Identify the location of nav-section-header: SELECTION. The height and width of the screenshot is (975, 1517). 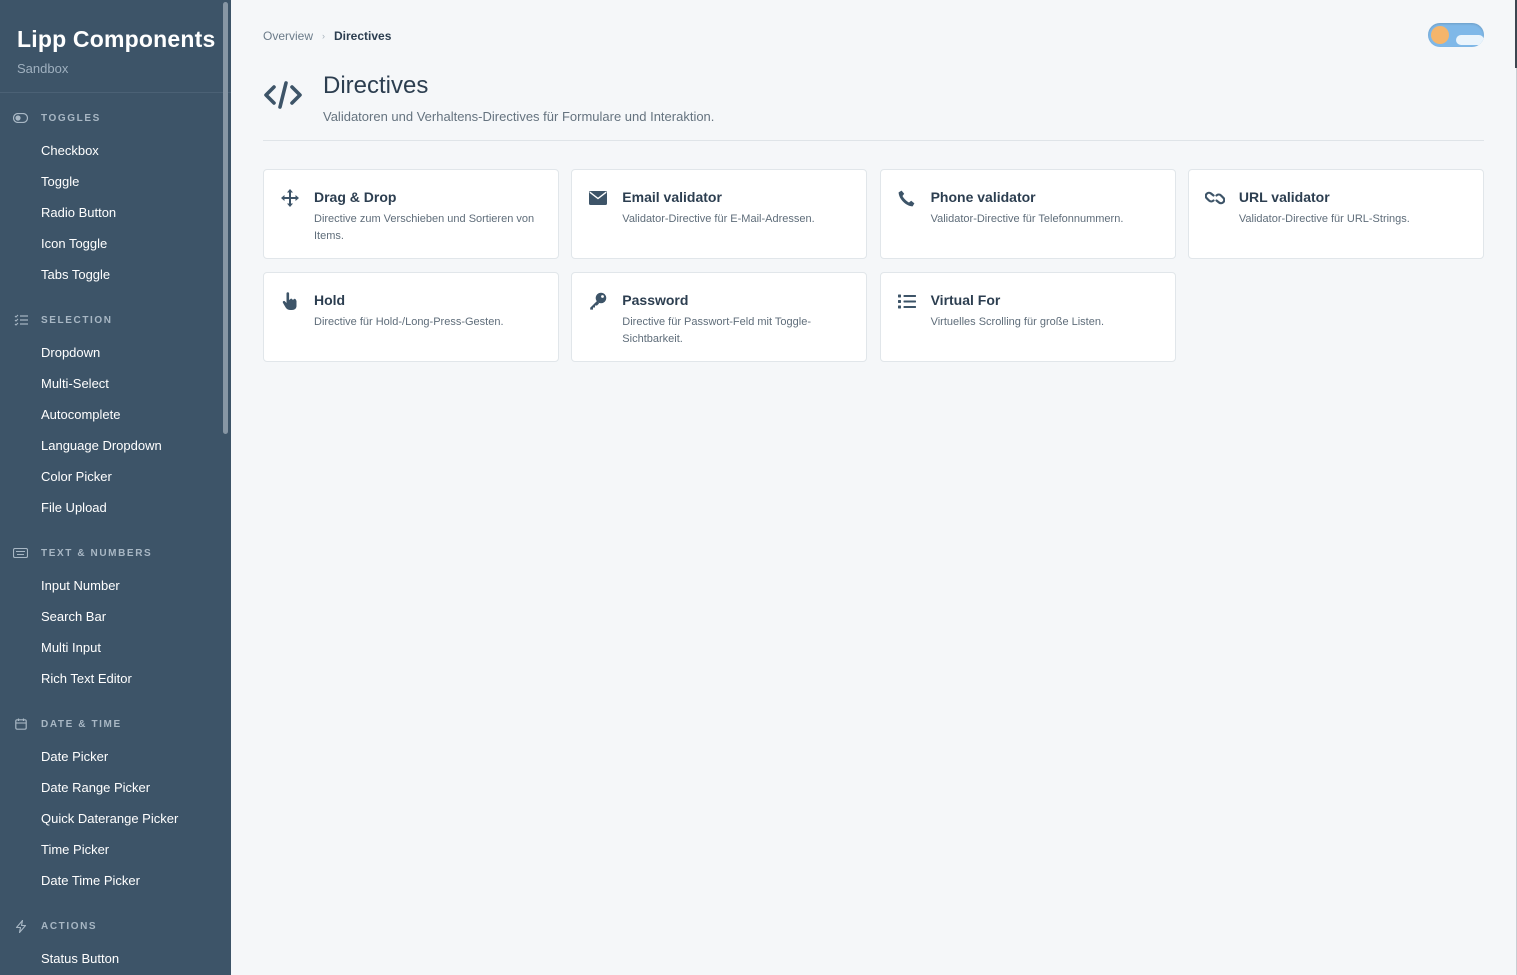
(115, 320).